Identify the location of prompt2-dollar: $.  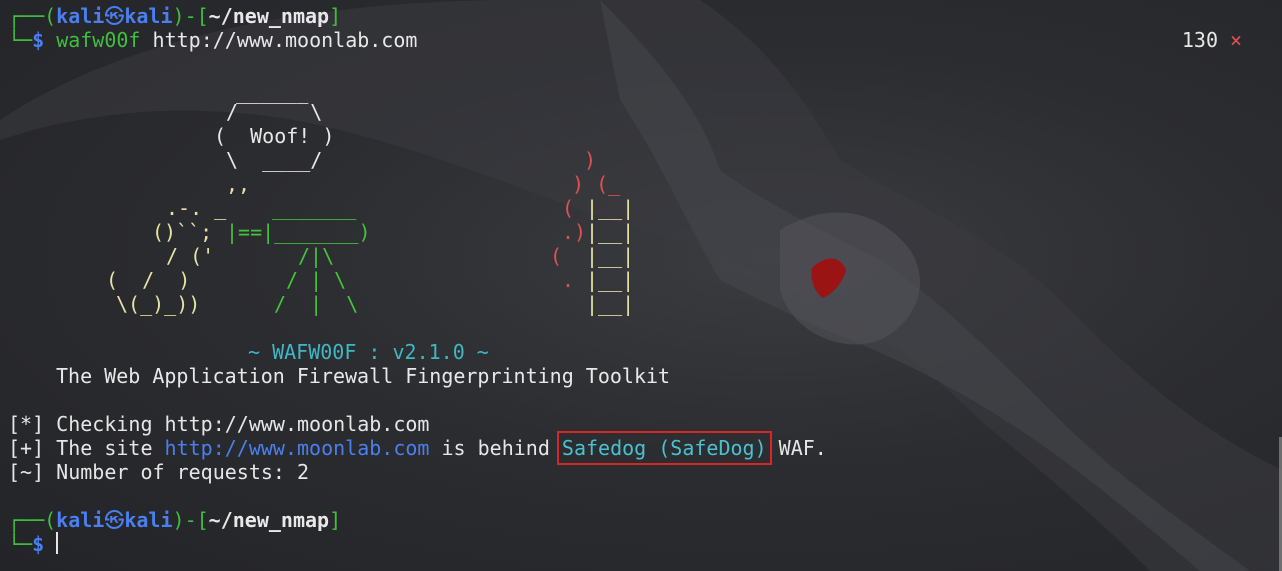
(38, 544).